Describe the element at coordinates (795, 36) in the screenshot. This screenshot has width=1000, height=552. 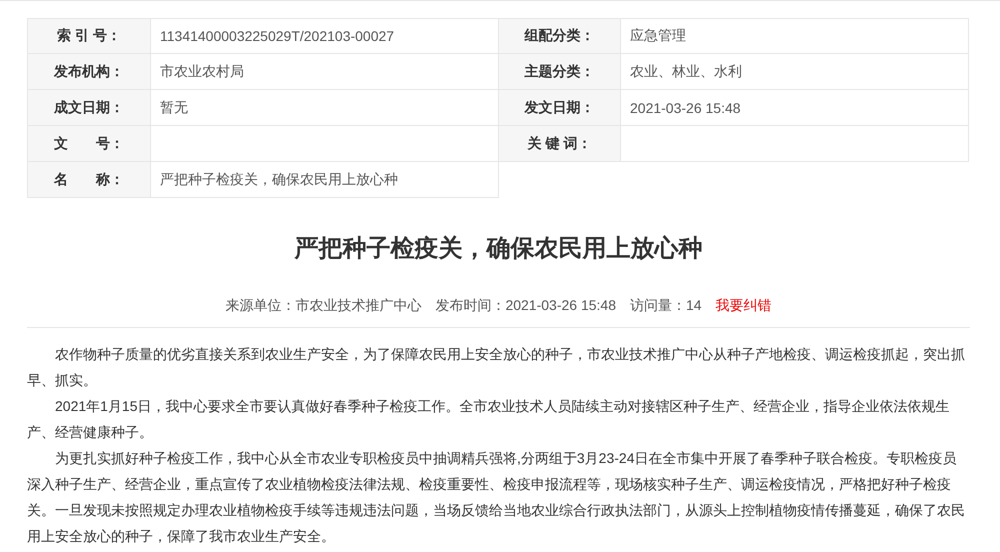
I see `field-value: 应急管理` at that location.